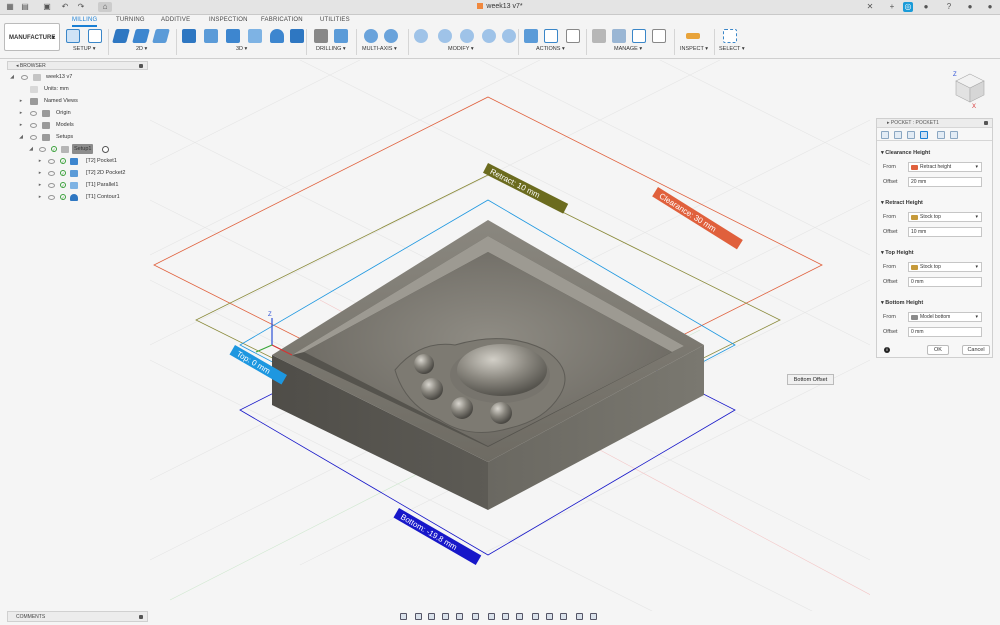  What do you see at coordinates (78, 137) in the screenshot?
I see `tree-item-setups: ◢ Setups` at bounding box center [78, 137].